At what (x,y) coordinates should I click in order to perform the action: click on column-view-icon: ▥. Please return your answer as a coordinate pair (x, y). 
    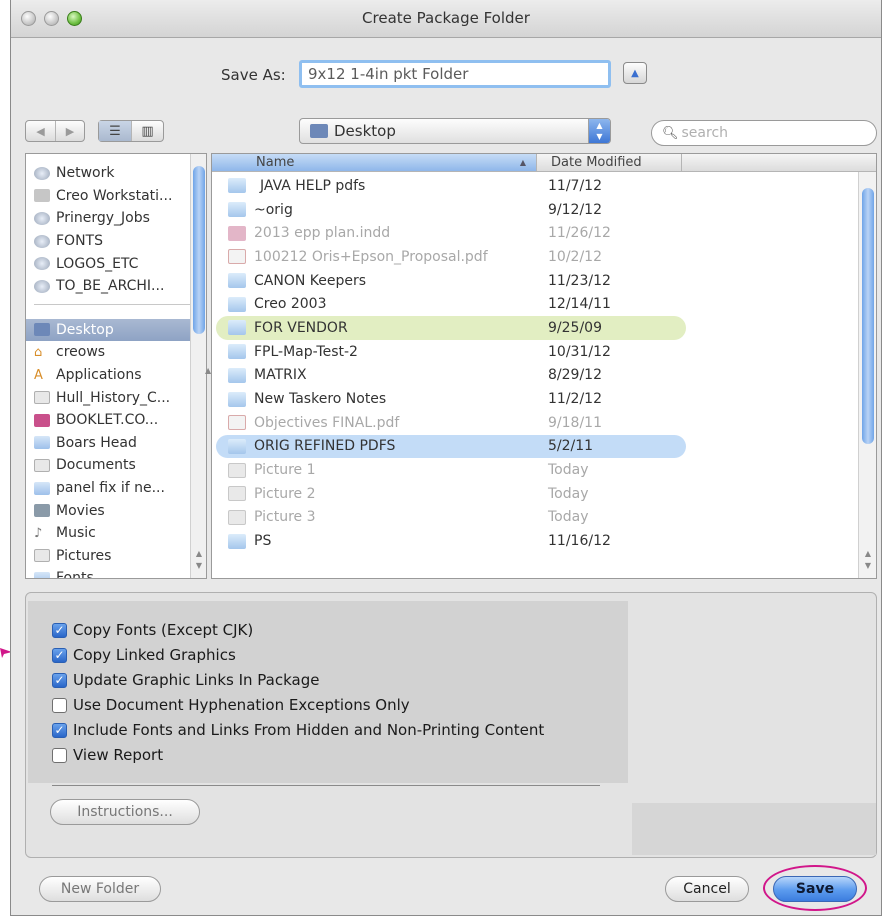
    Looking at the image, I should click on (146, 131).